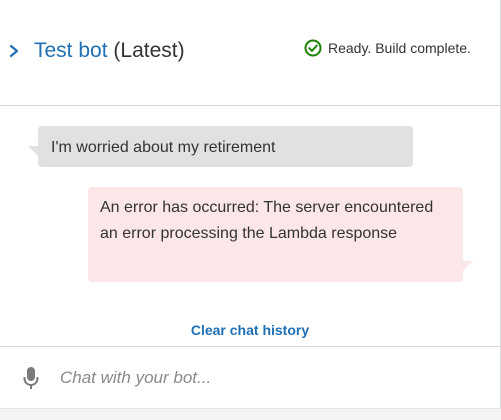 The image size is (501, 420). Describe the element at coordinates (71, 50) in the screenshot. I see `bot-name-link: Test bot` at that location.